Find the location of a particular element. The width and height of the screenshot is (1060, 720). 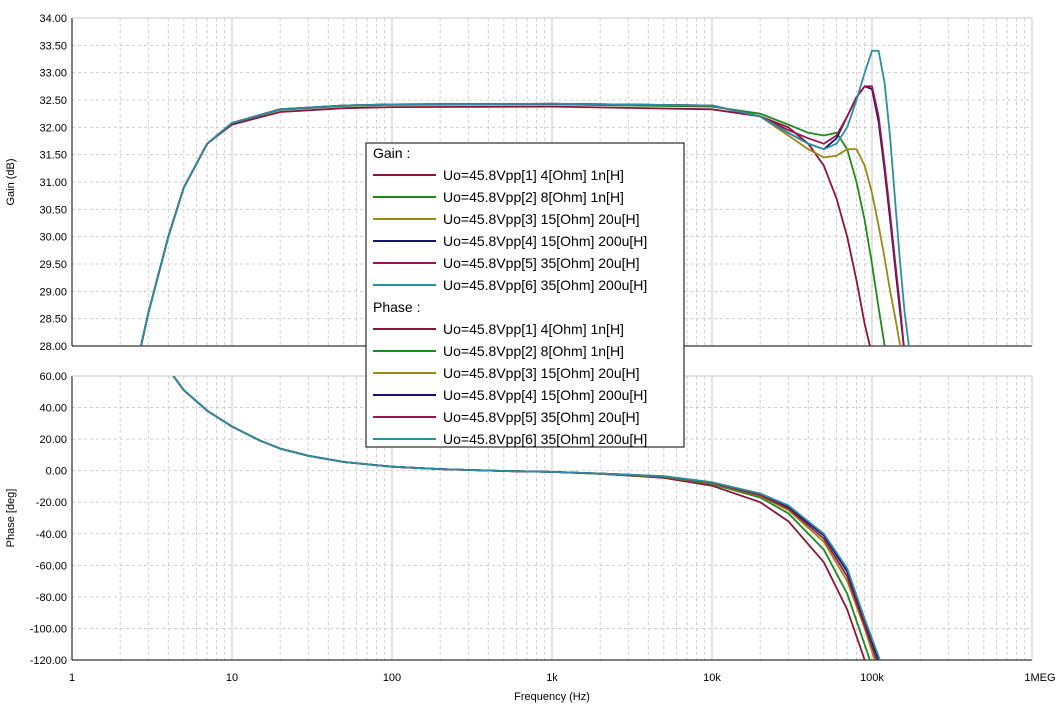

y-tick-label: 0.00 is located at coordinates (56, 472).